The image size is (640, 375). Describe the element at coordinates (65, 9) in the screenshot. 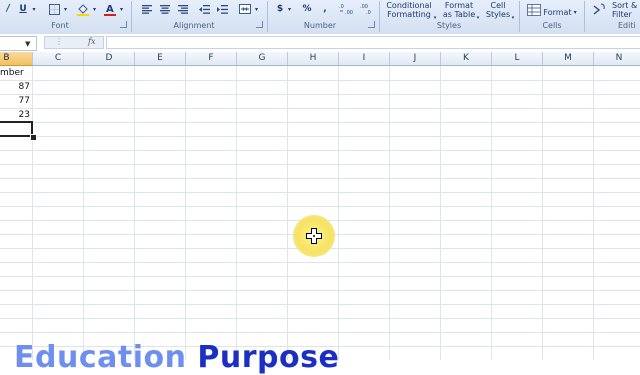

I see `borders-dropdown: ▾` at that location.